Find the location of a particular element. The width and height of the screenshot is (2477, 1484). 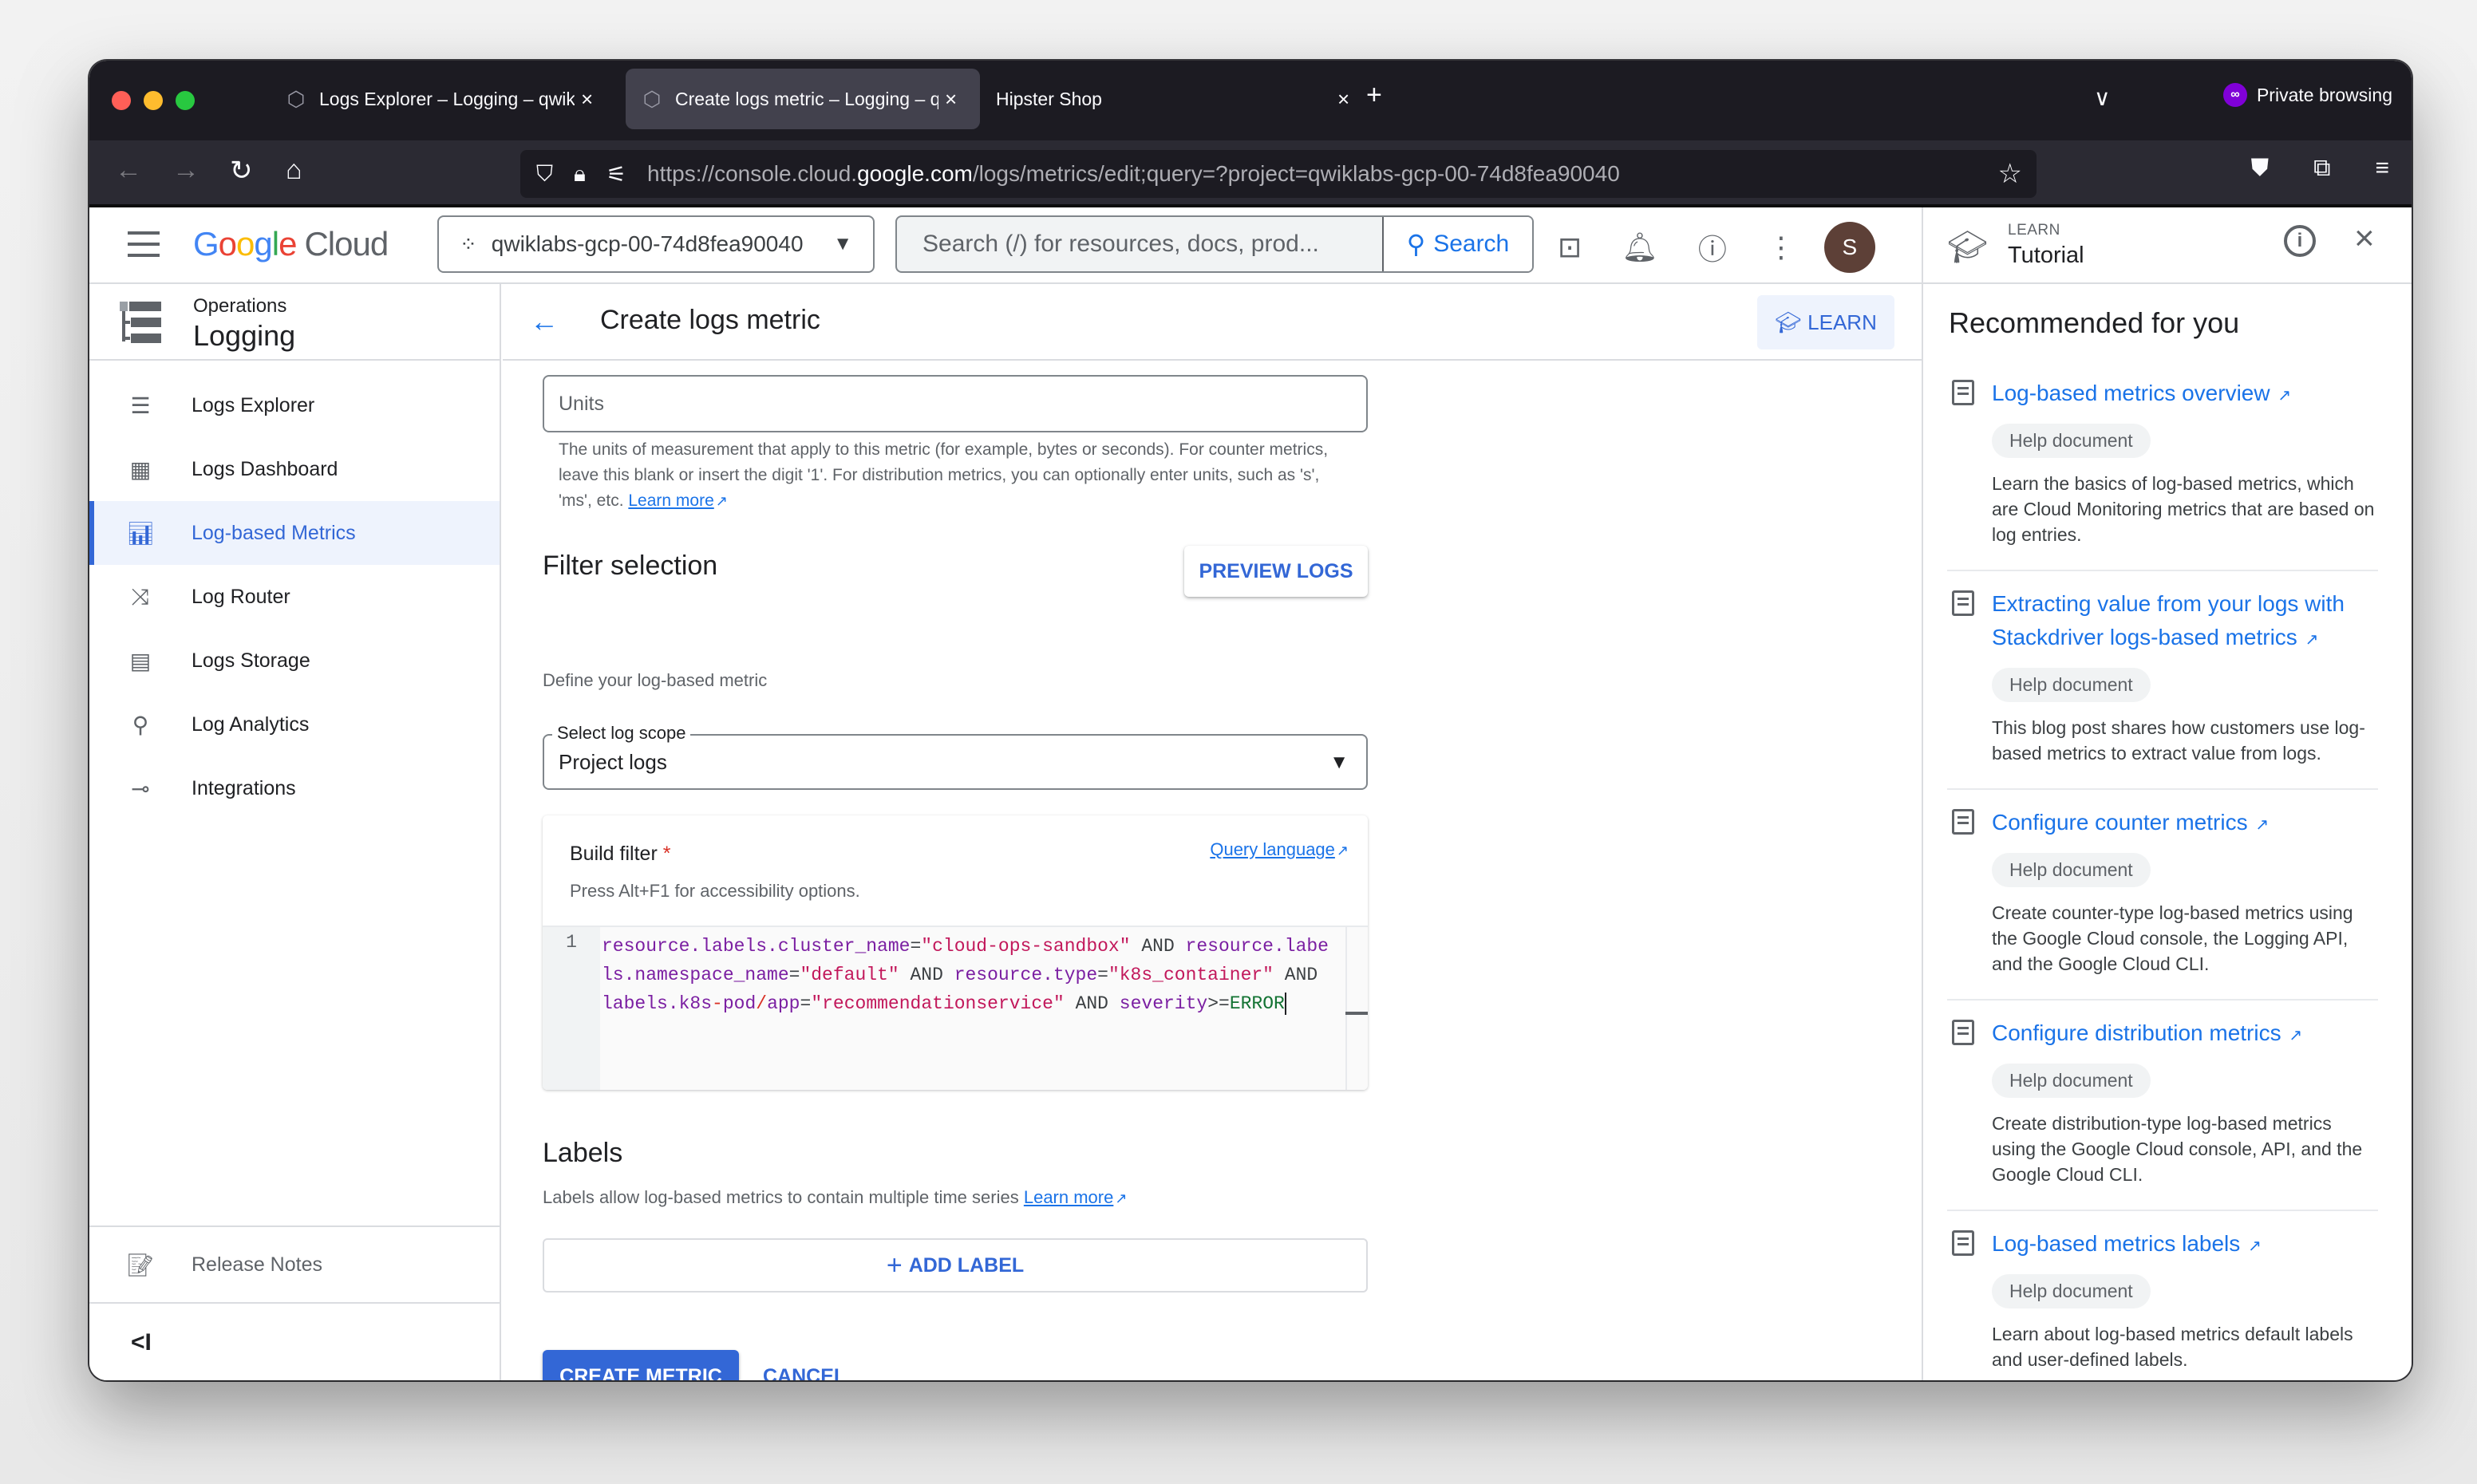

sidebar-item-log-router: ⤨ Log Router is located at coordinates (294, 597).